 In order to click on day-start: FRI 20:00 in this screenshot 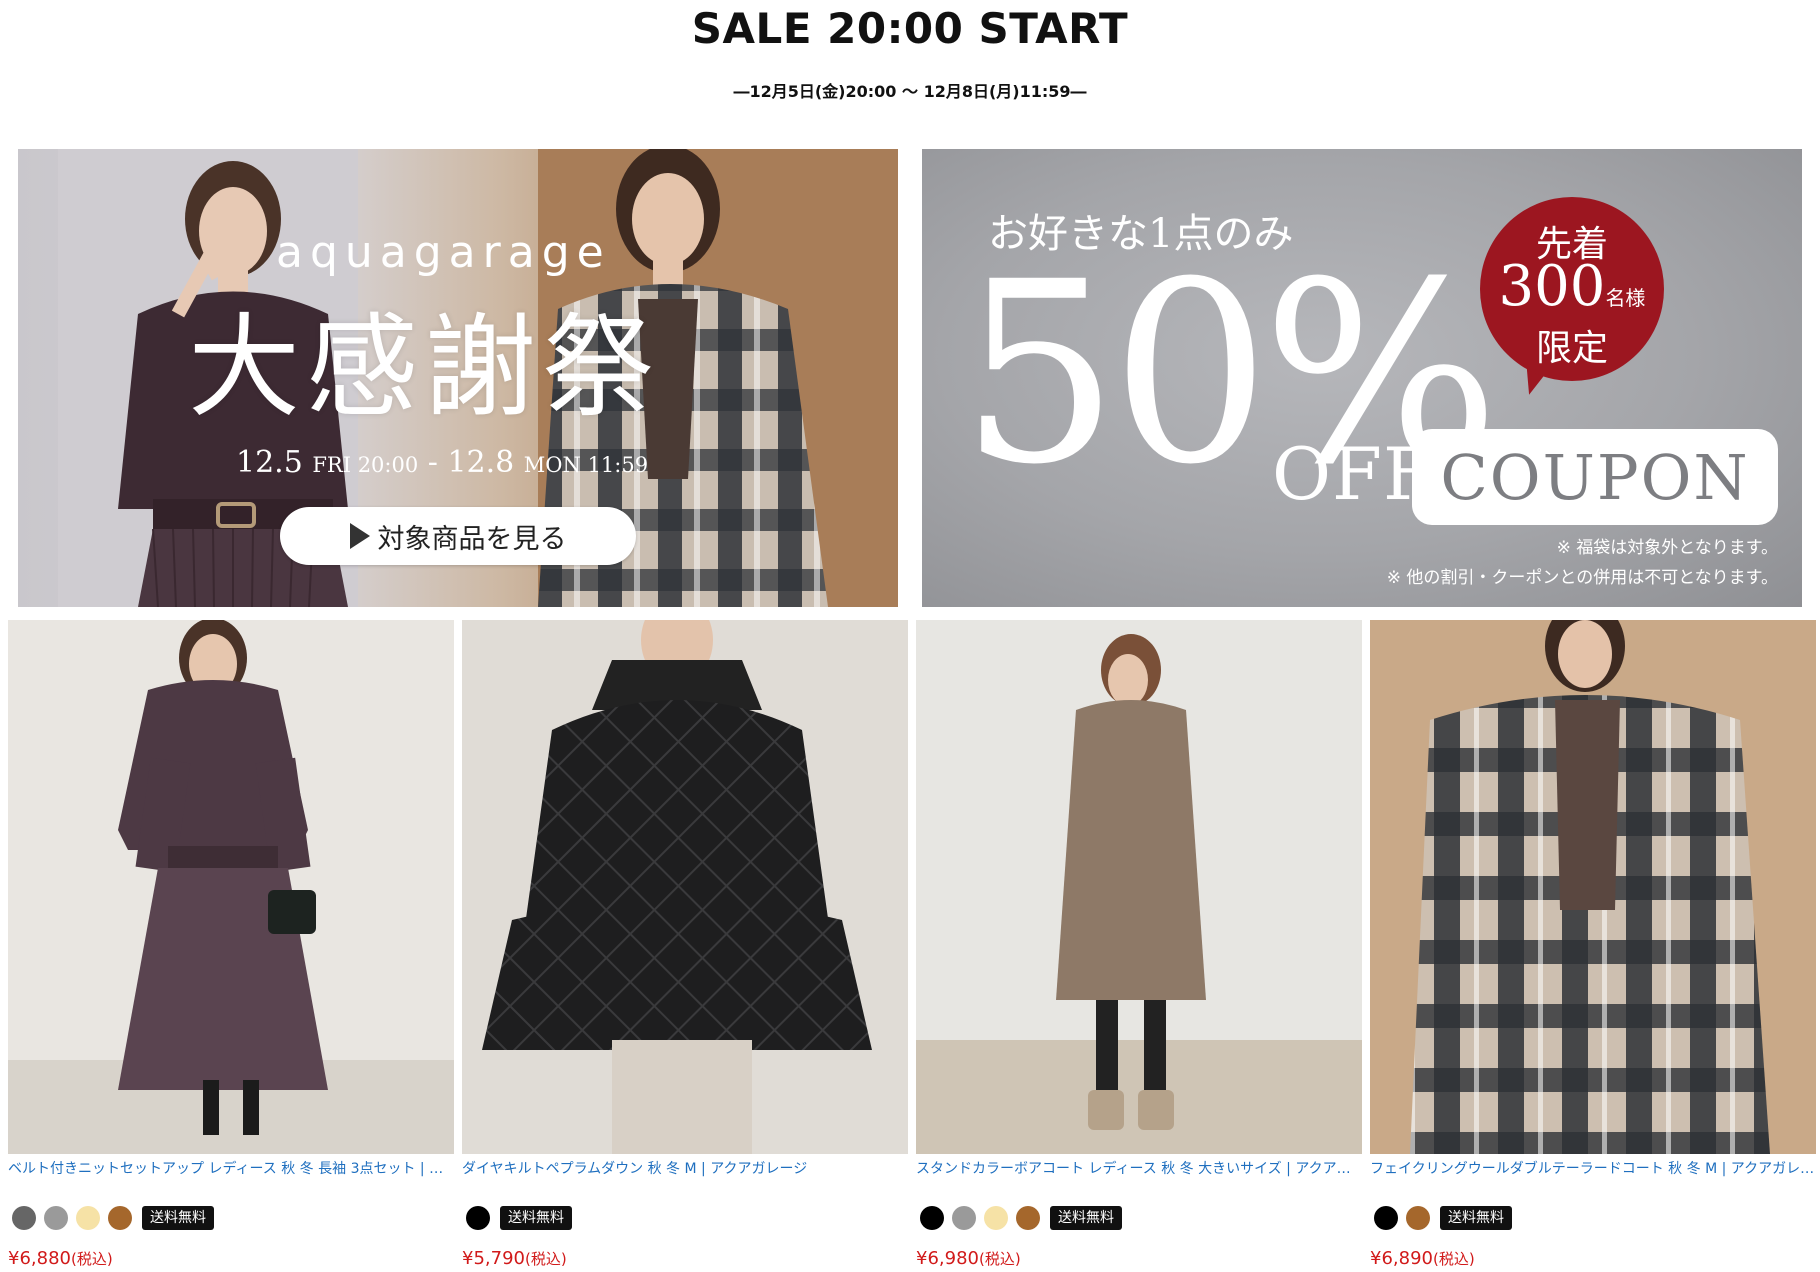, I will do `click(365, 465)`.